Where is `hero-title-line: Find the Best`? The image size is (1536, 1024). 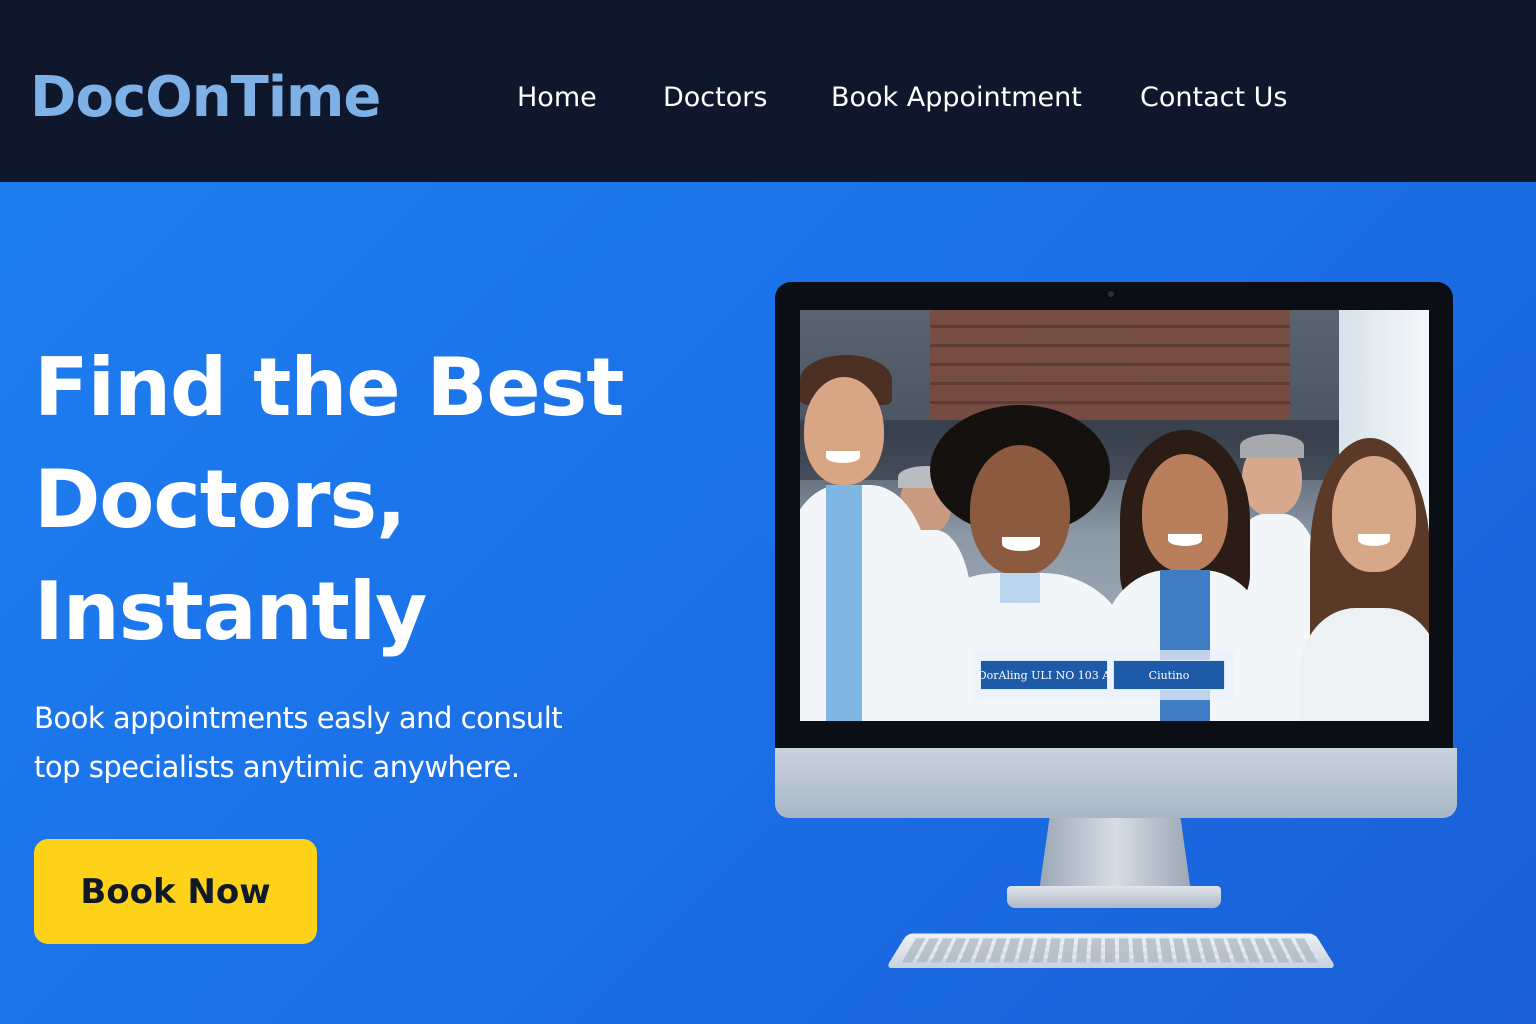
hero-title-line: Find the Best is located at coordinates (329, 387).